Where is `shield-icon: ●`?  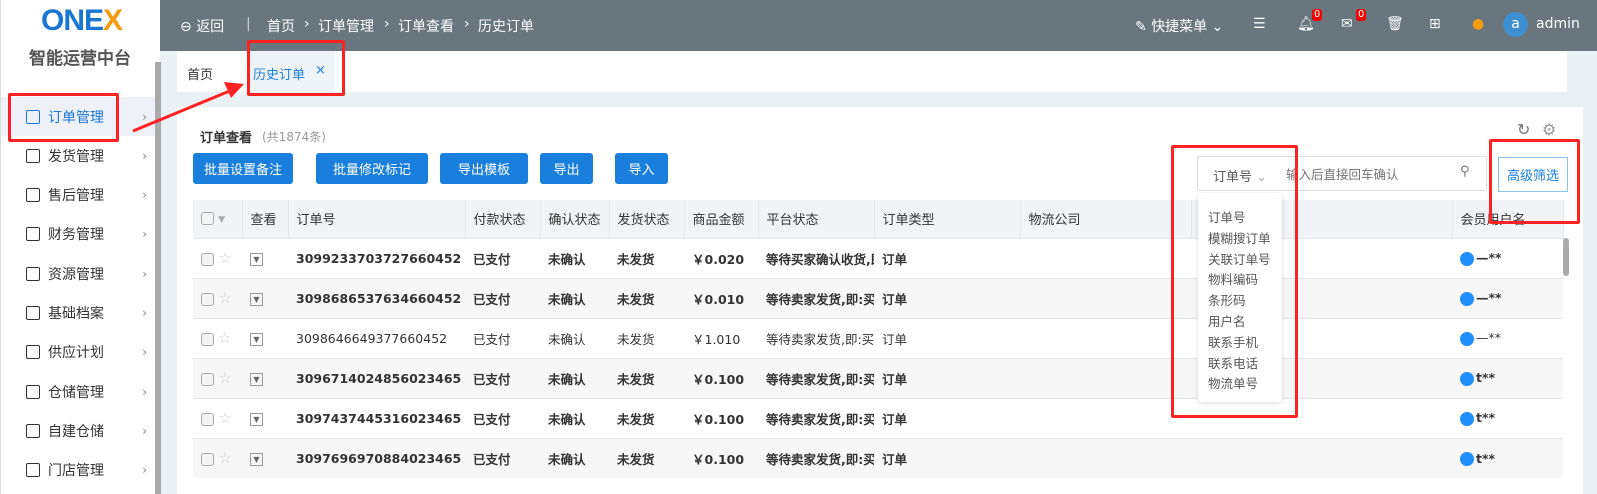
shield-icon: ● is located at coordinates (1478, 24).